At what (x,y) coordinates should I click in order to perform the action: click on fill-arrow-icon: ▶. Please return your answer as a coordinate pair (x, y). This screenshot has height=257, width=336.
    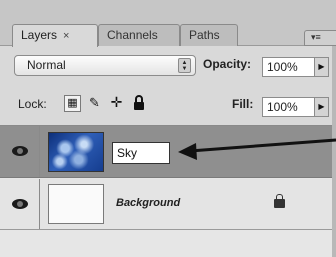
    Looking at the image, I should click on (322, 107).